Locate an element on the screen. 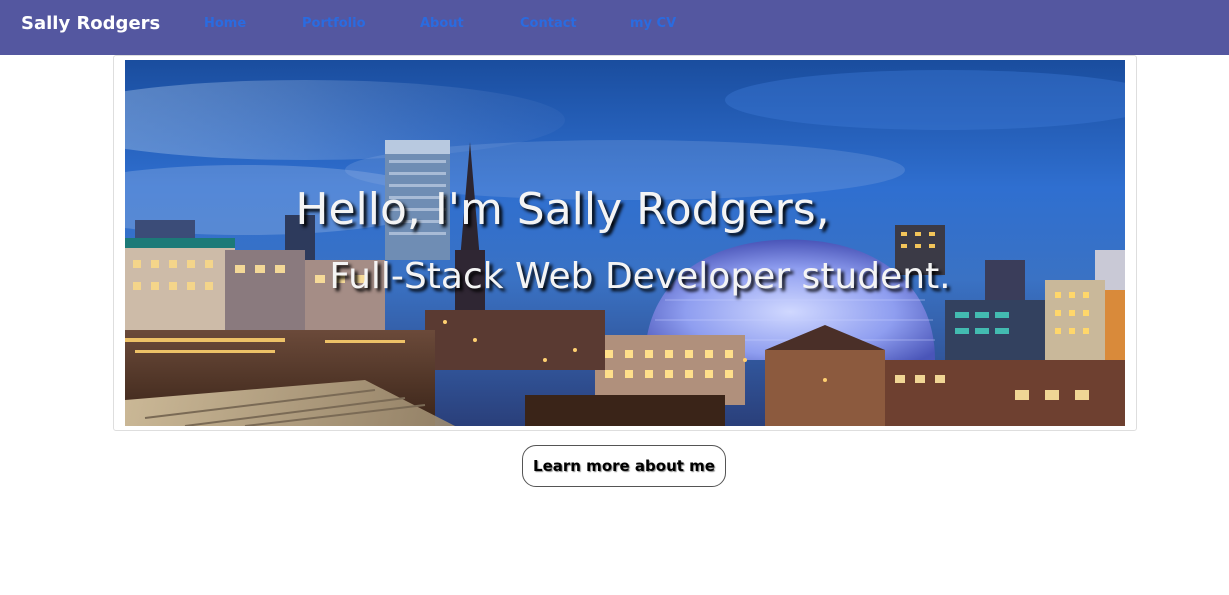  hero-heading: Hello, I'm Sally Rodgers, is located at coordinates (562, 209).